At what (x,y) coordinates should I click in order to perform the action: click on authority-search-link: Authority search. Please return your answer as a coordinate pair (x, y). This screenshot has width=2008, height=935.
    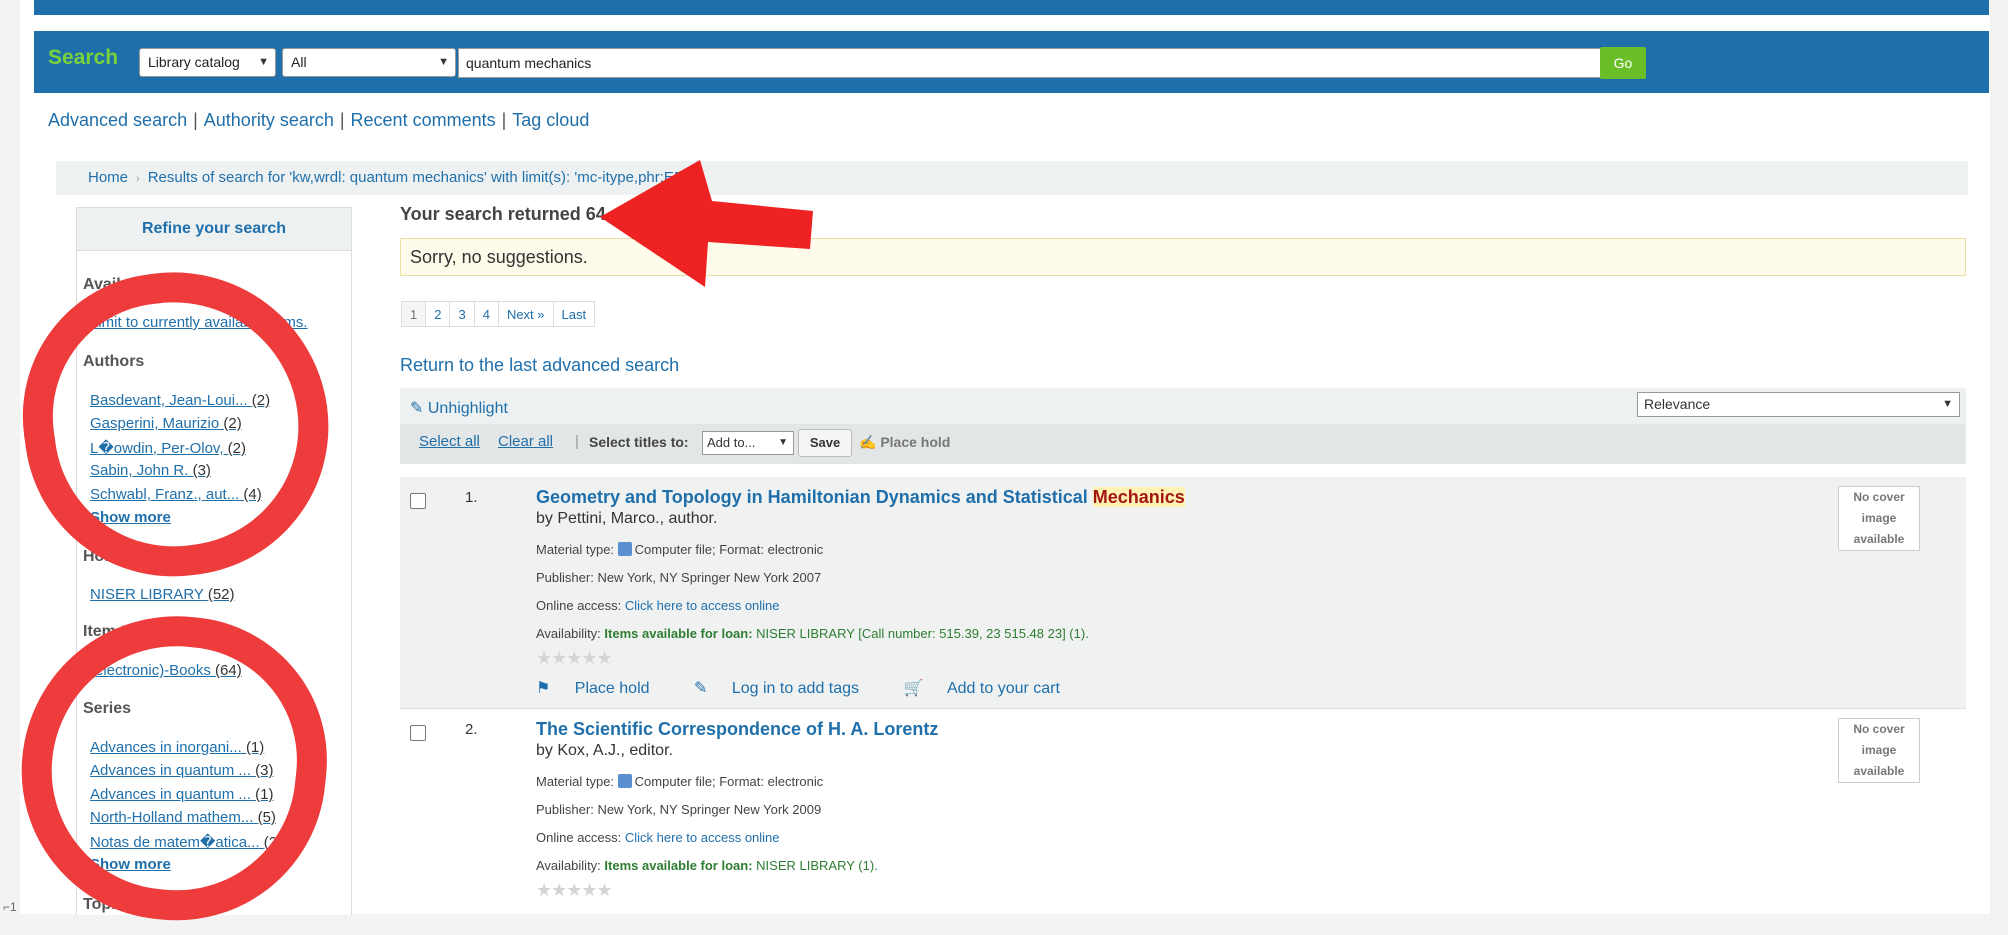
    Looking at the image, I should click on (269, 120).